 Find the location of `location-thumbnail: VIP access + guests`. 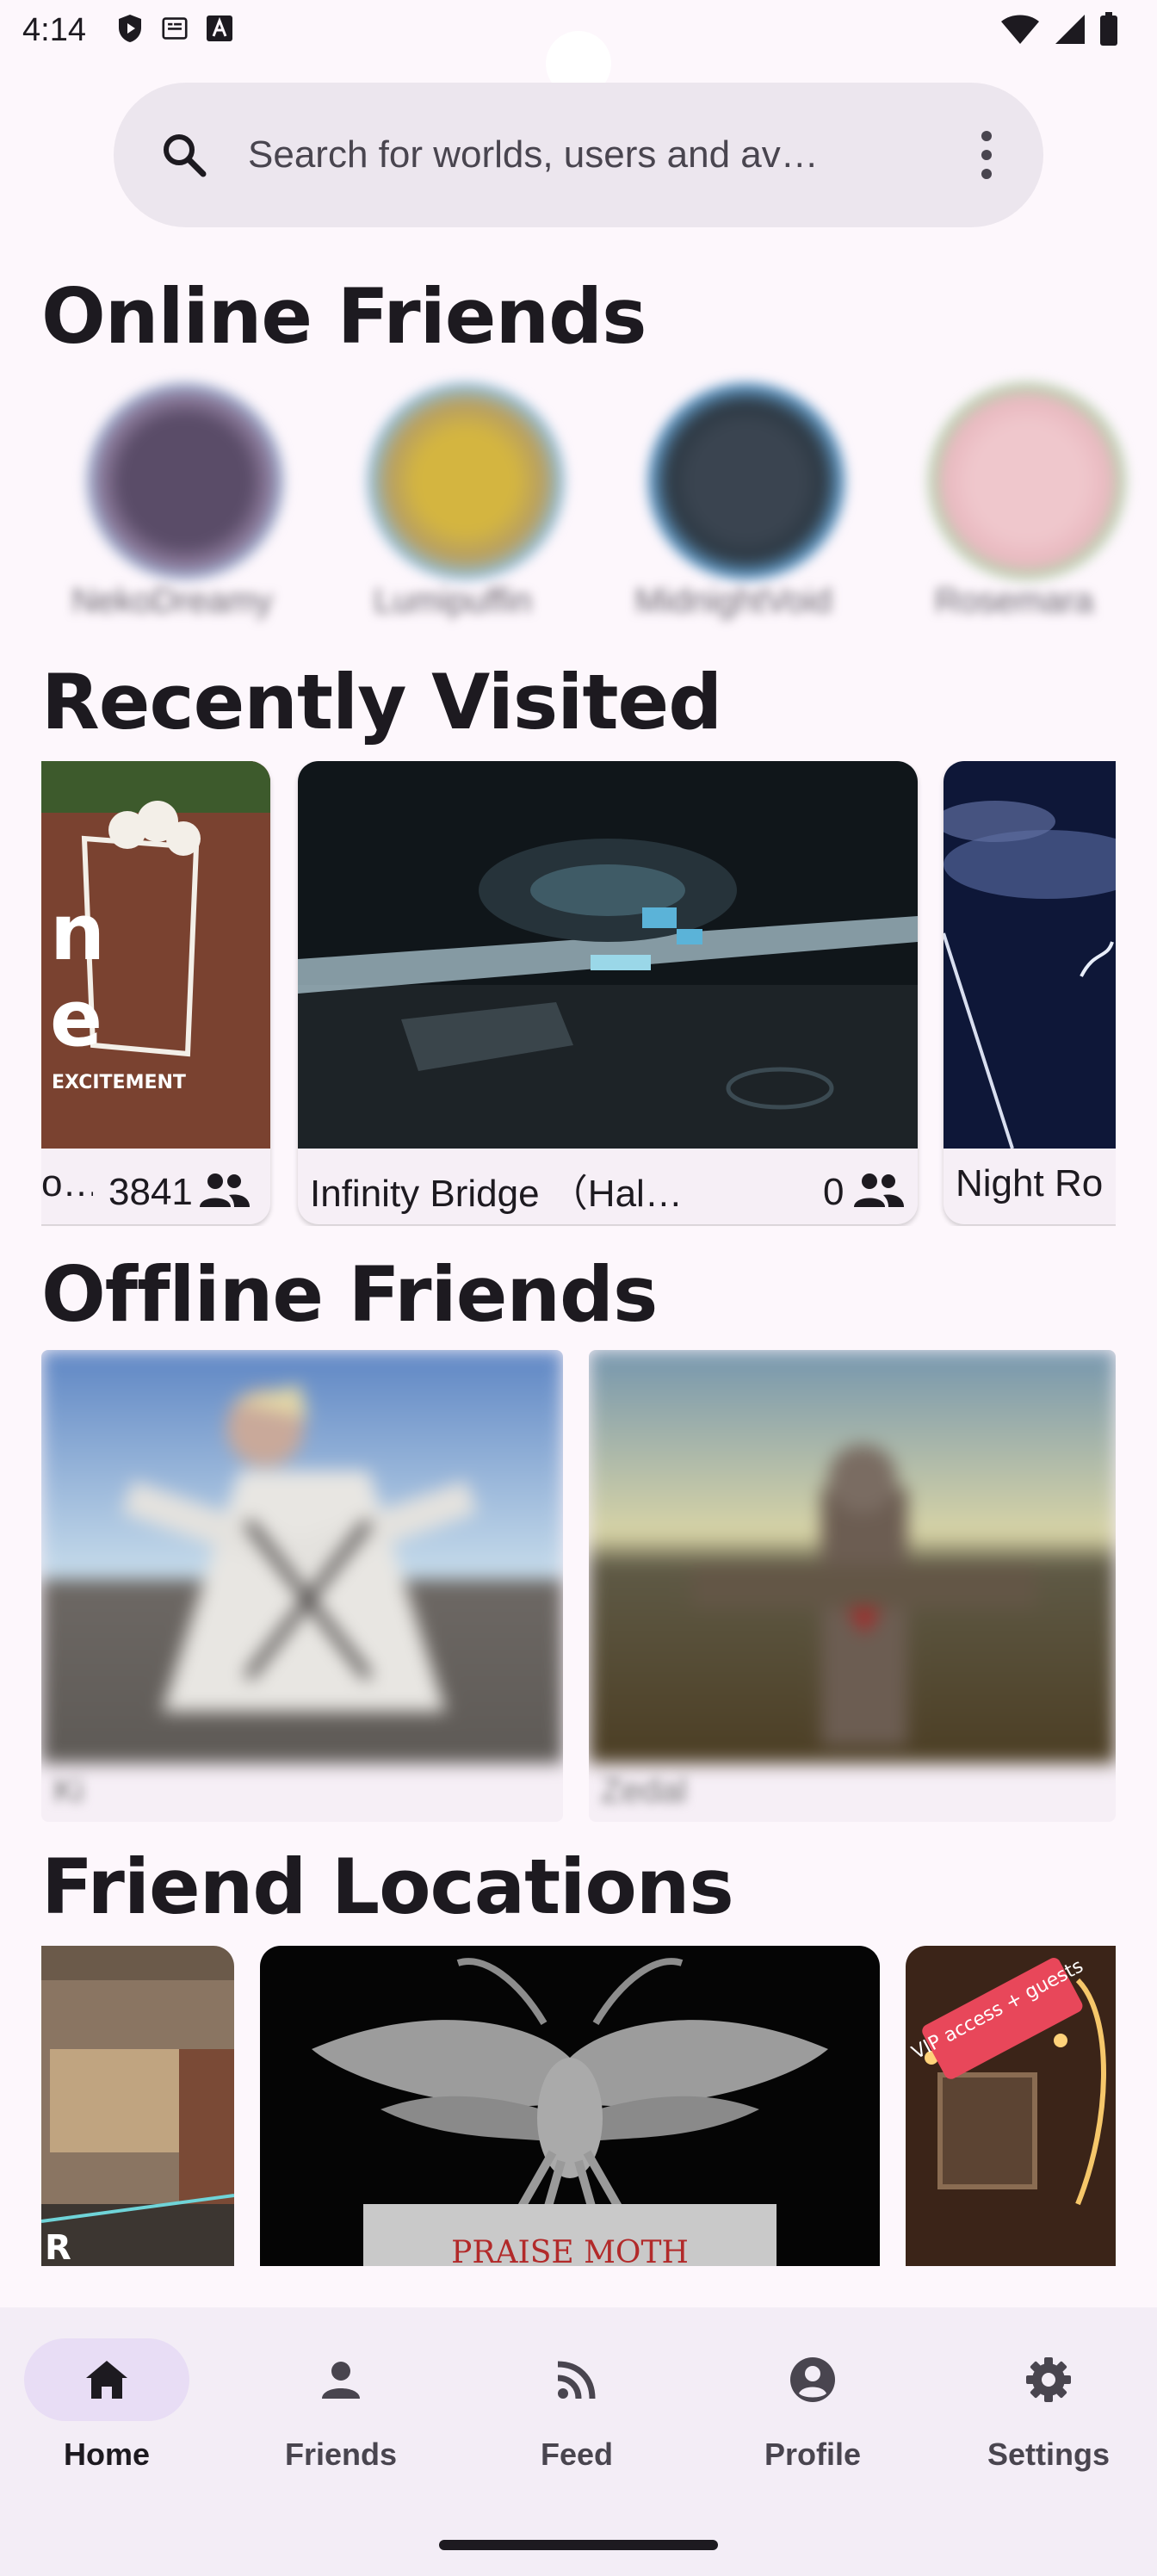

location-thumbnail: VIP access + guests is located at coordinates (1011, 2106).